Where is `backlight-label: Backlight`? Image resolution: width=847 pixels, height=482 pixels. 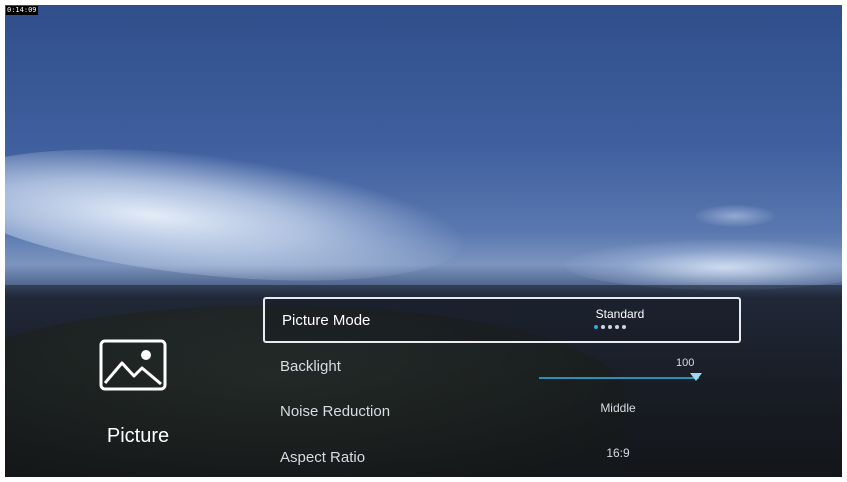
backlight-label: Backlight is located at coordinates (310, 366).